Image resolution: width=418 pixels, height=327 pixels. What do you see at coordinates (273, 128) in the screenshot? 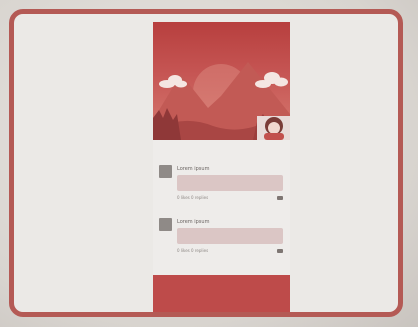
I see `profile-avatar-icon` at bounding box center [273, 128].